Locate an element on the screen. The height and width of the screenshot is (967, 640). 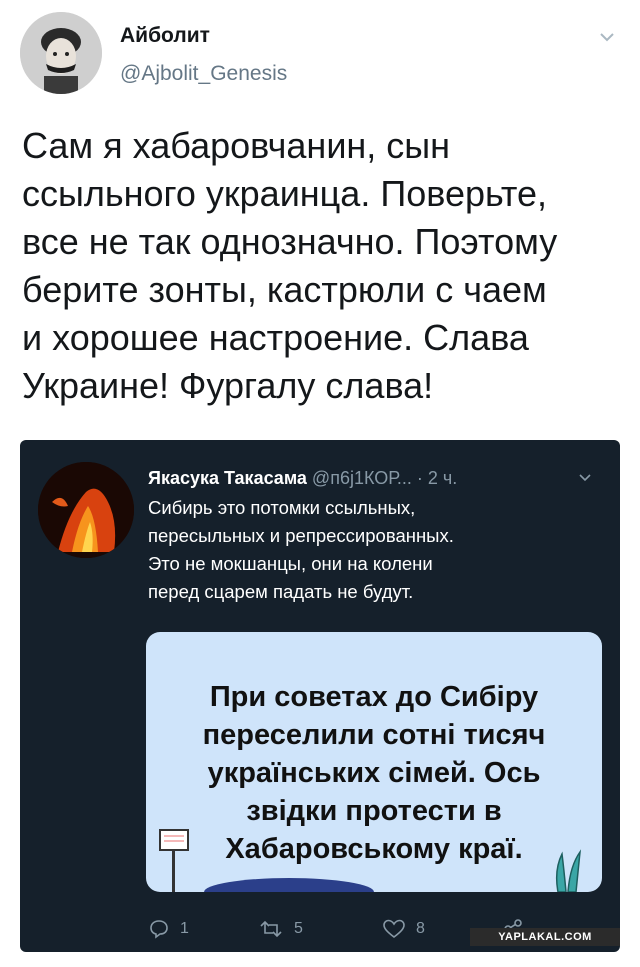
author-handle: @Ajbolit_Genesis is located at coordinates (203, 74).